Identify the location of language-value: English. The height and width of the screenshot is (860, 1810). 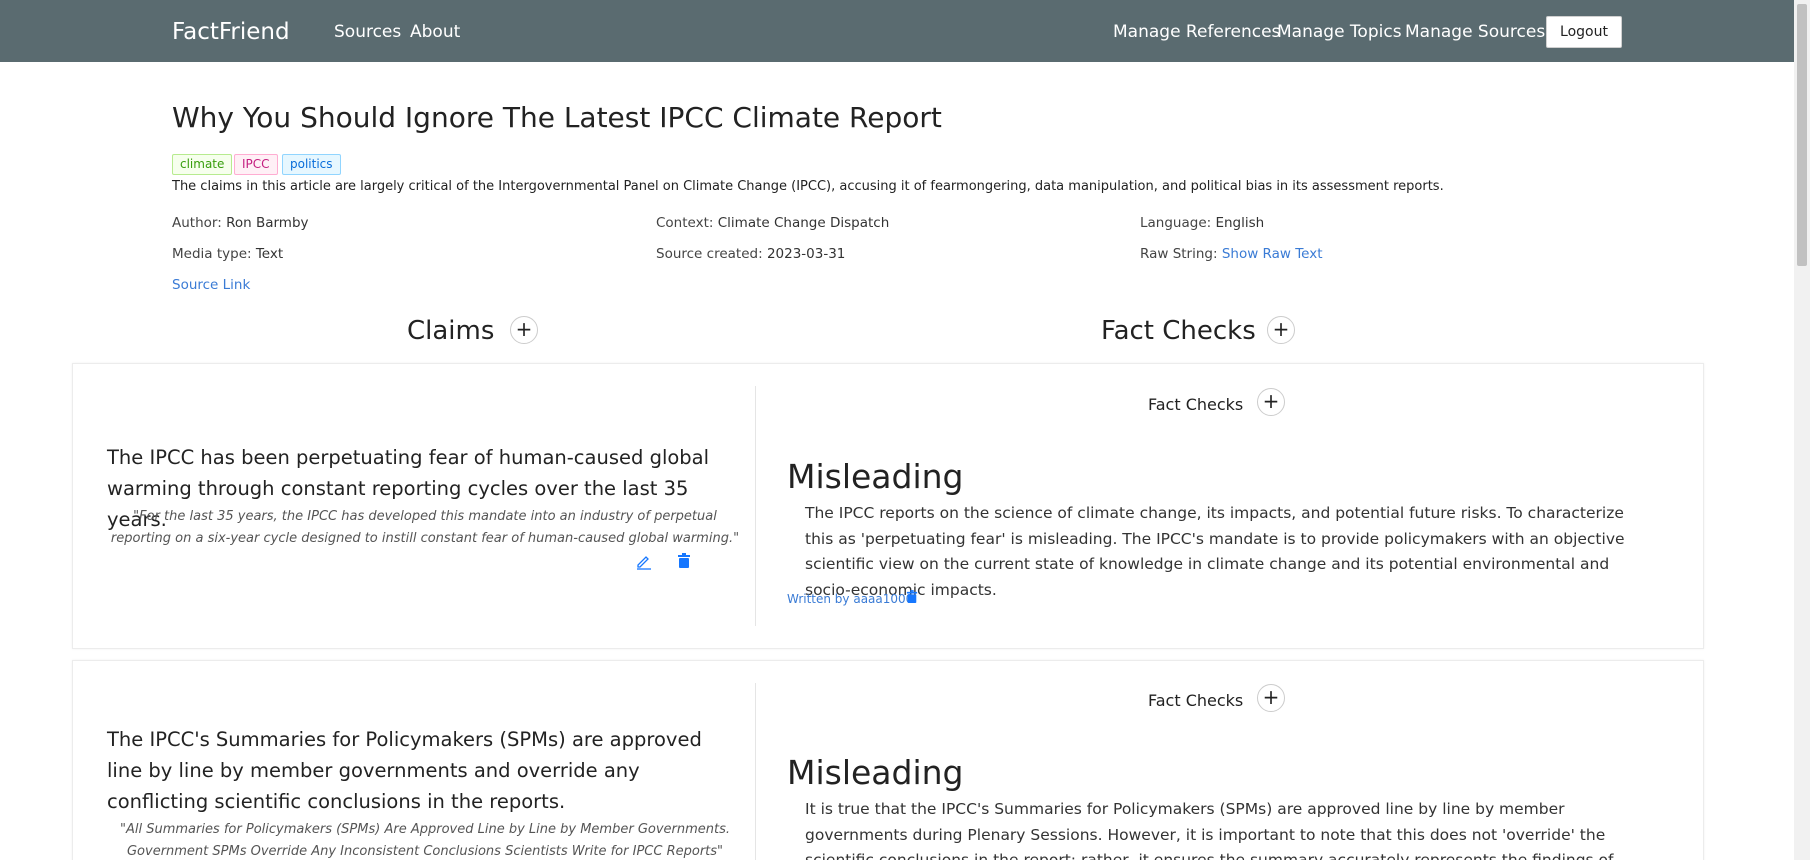
(1240, 223).